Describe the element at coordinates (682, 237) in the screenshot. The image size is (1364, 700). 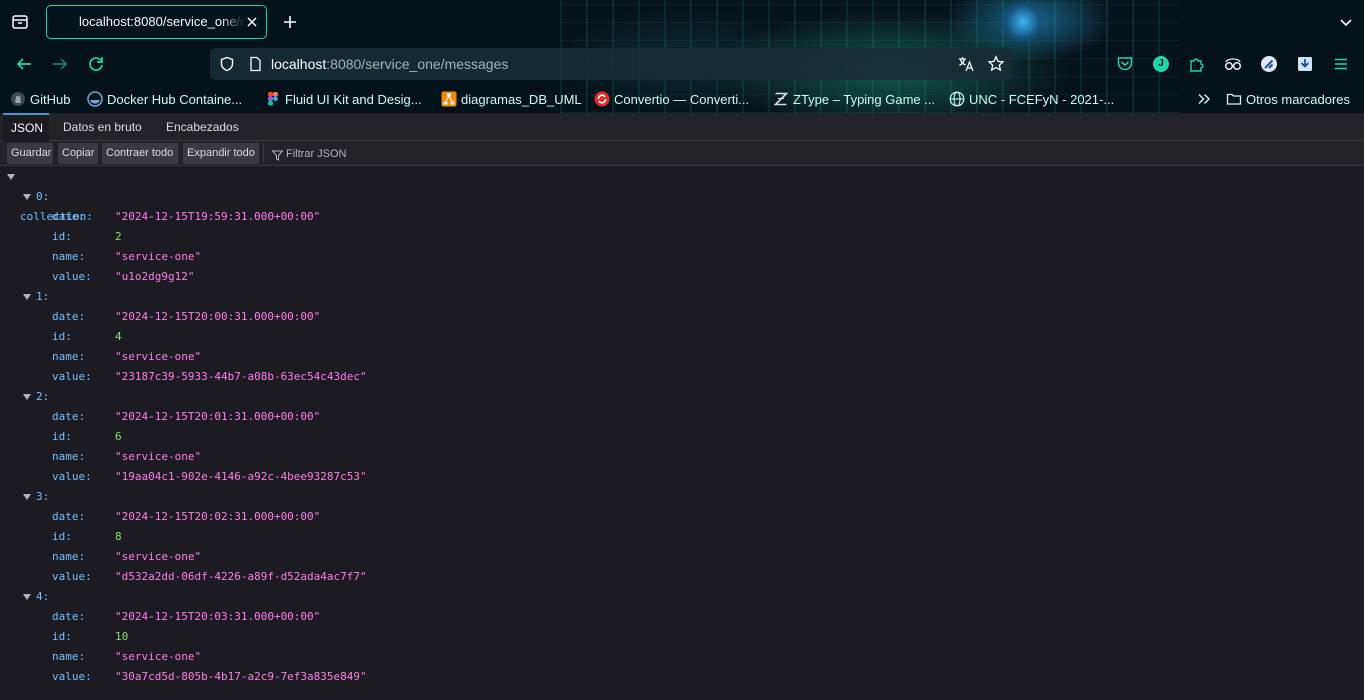
I see `tree-field-row: id: 2` at that location.